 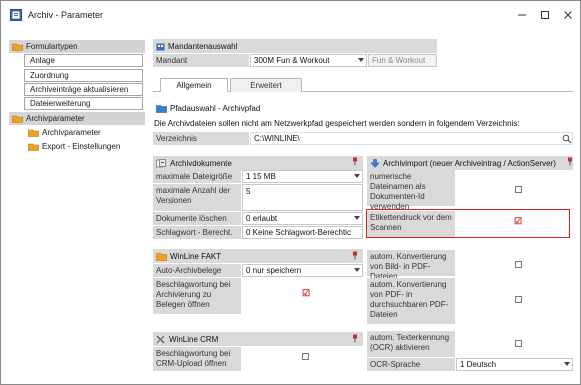 I want to click on section-title: WinLine FAKT, so click(x=196, y=256).